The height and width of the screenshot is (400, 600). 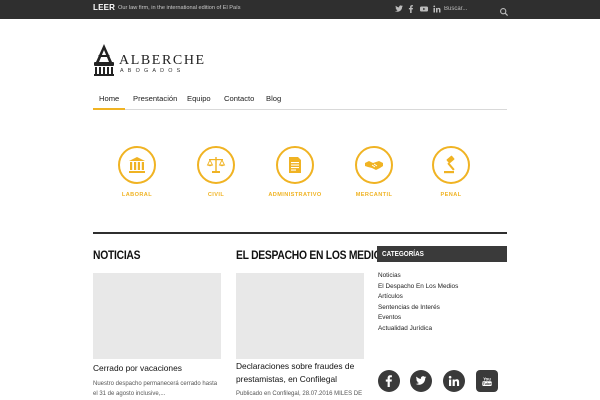 I want to click on service-label: CIVIL, so click(x=216, y=195).